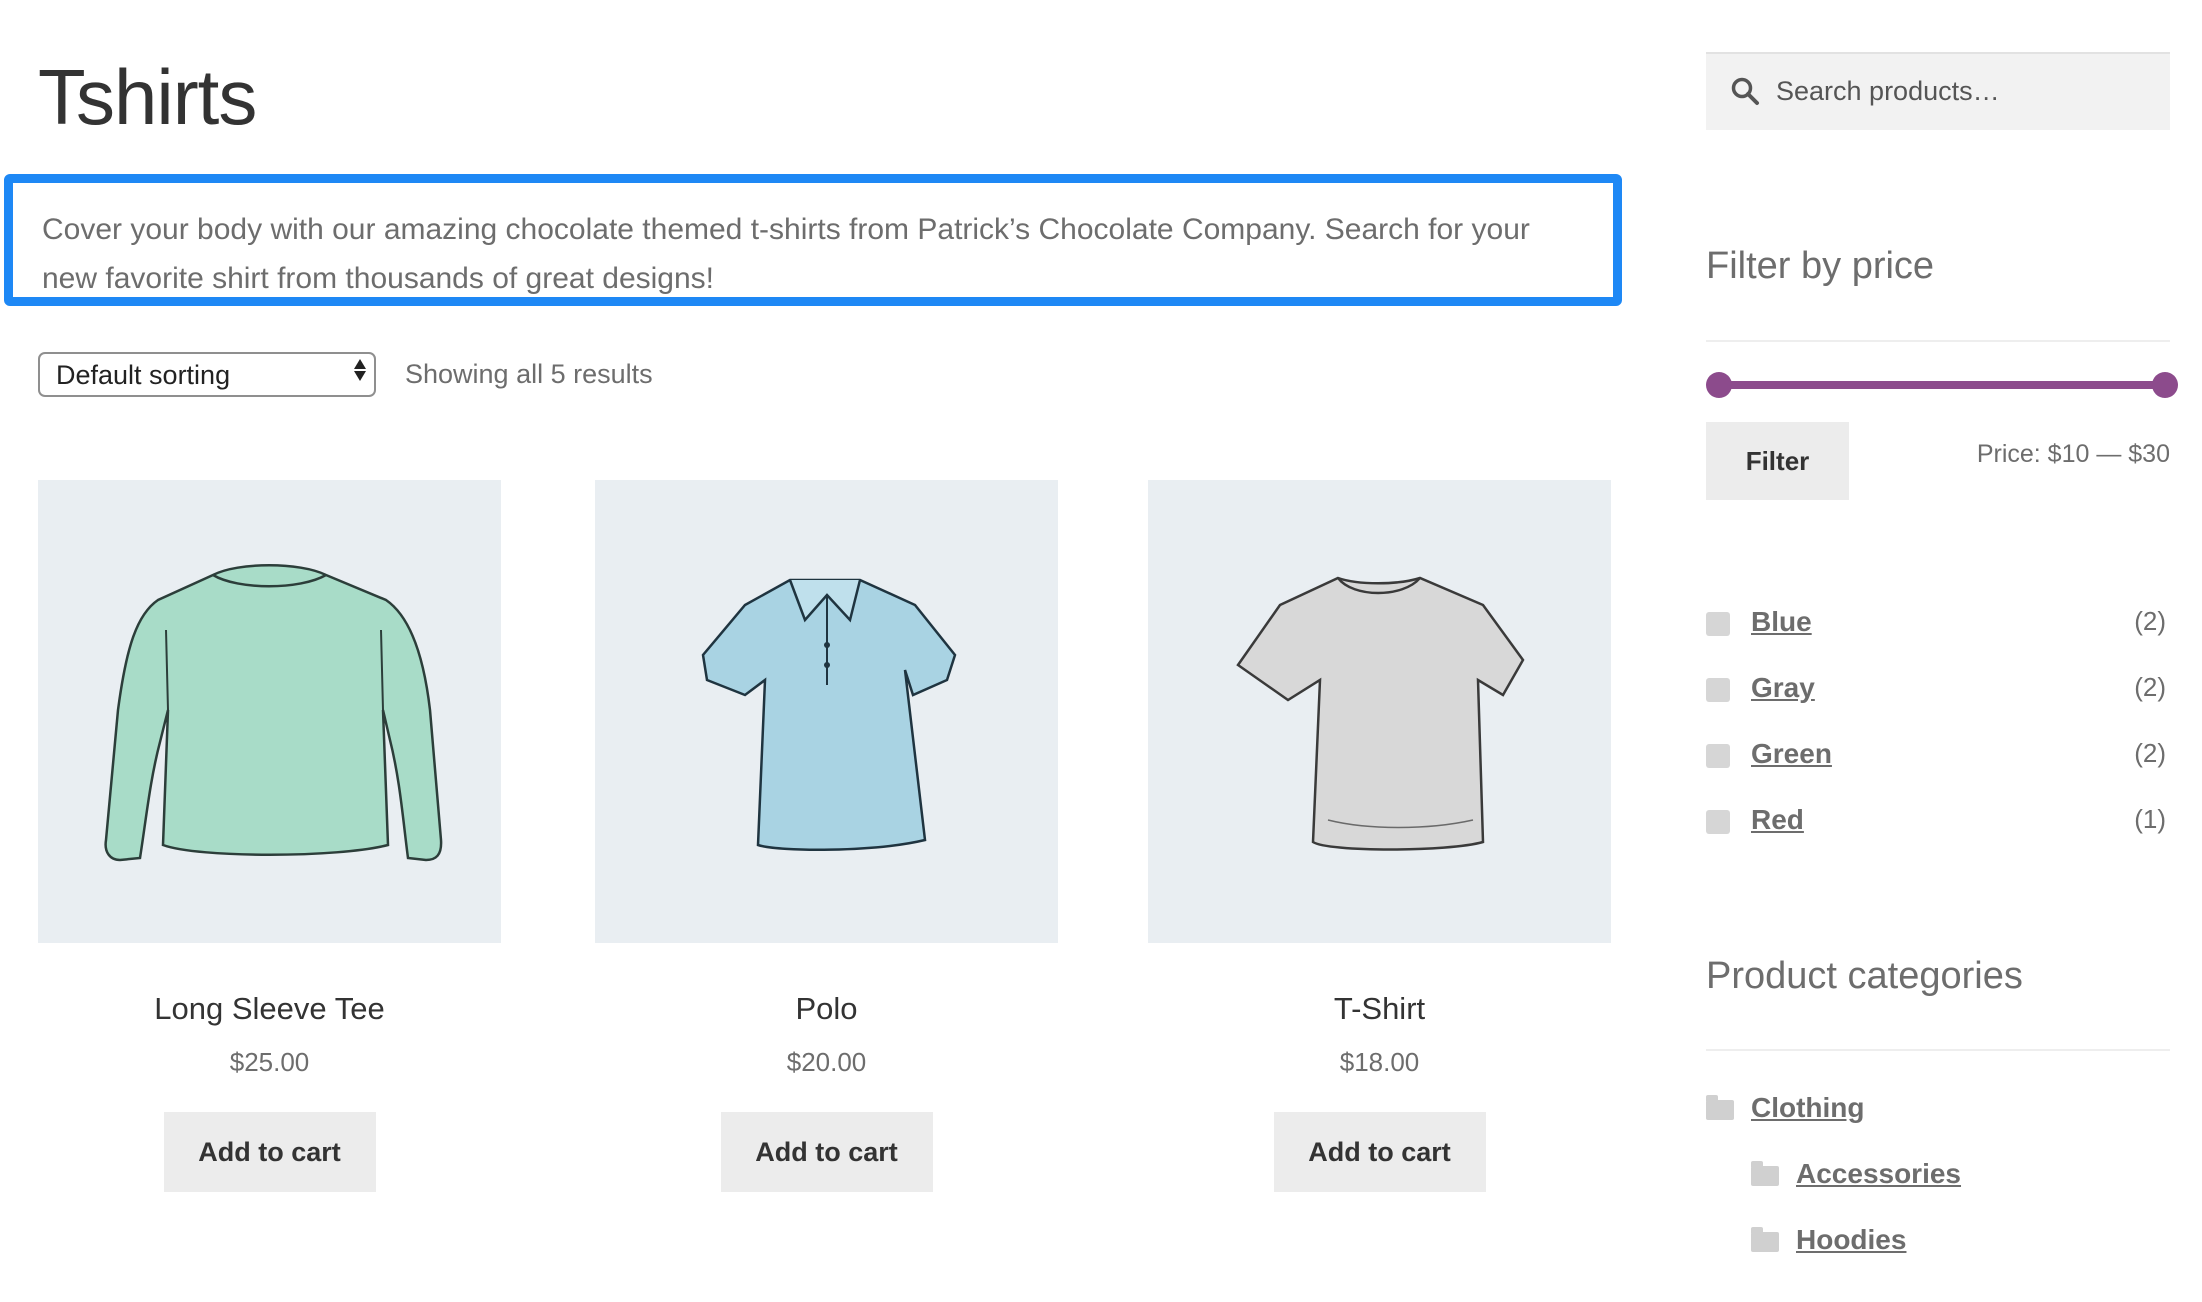 This screenshot has width=2202, height=1302. I want to click on search-box, so click(1938, 91).